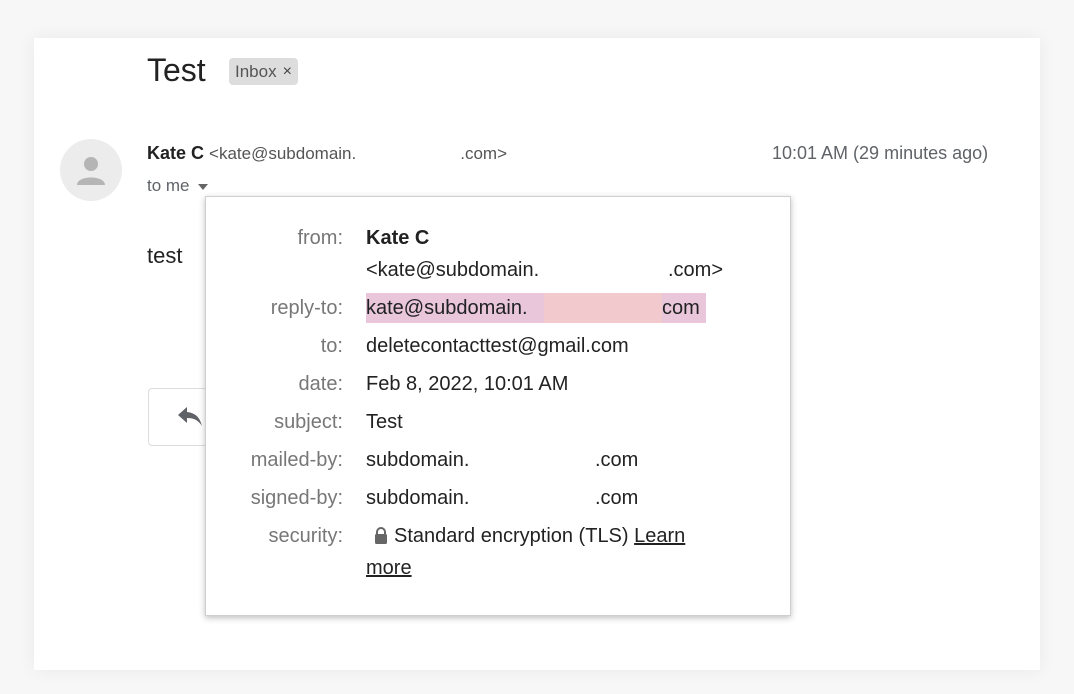 The height and width of the screenshot is (694, 1074). What do you see at coordinates (202, 187) in the screenshot?
I see `caret-down-icon` at bounding box center [202, 187].